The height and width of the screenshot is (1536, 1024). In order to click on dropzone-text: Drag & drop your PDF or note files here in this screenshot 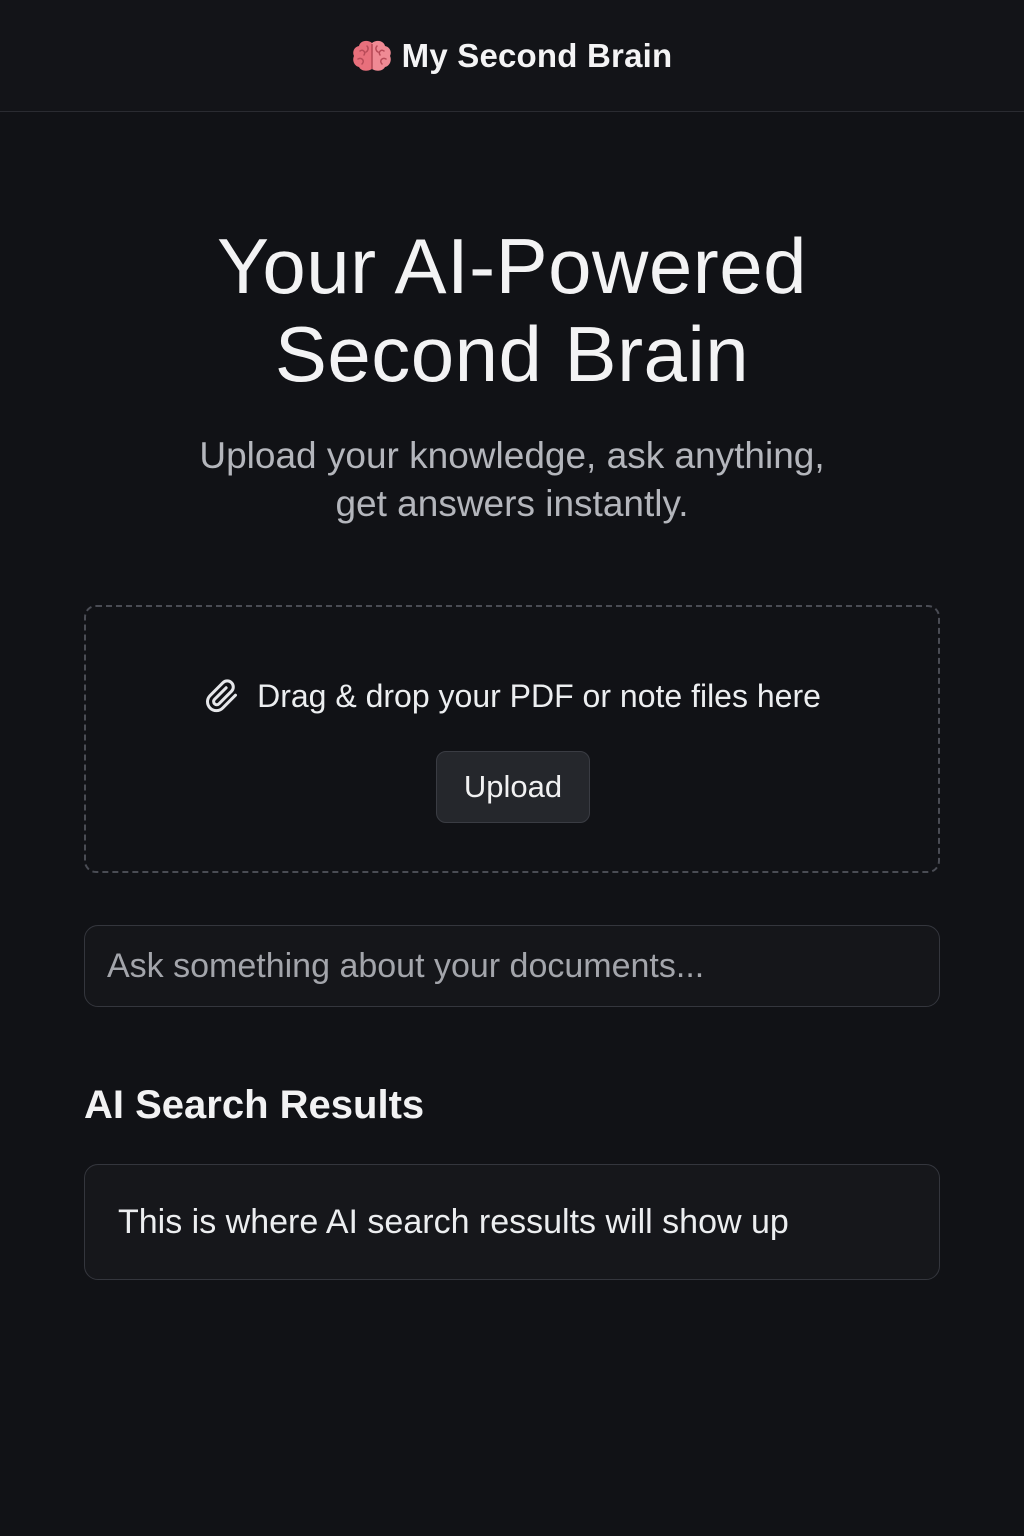, I will do `click(539, 695)`.